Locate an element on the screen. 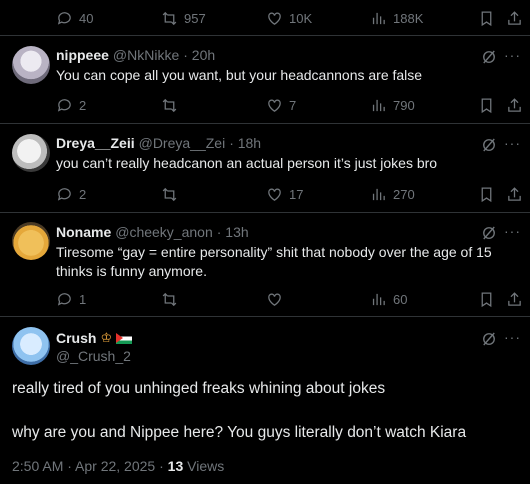  reply-action-bar: 2 17 270 is located at coordinates (293, 194).